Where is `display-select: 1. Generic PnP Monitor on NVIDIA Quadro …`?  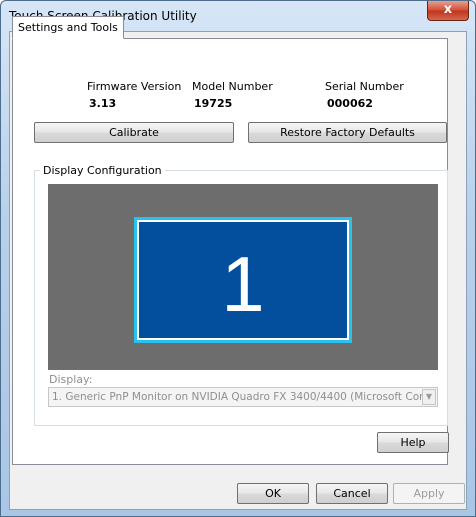 display-select: 1. Generic PnP Monitor on NVIDIA Quadro … is located at coordinates (243, 397).